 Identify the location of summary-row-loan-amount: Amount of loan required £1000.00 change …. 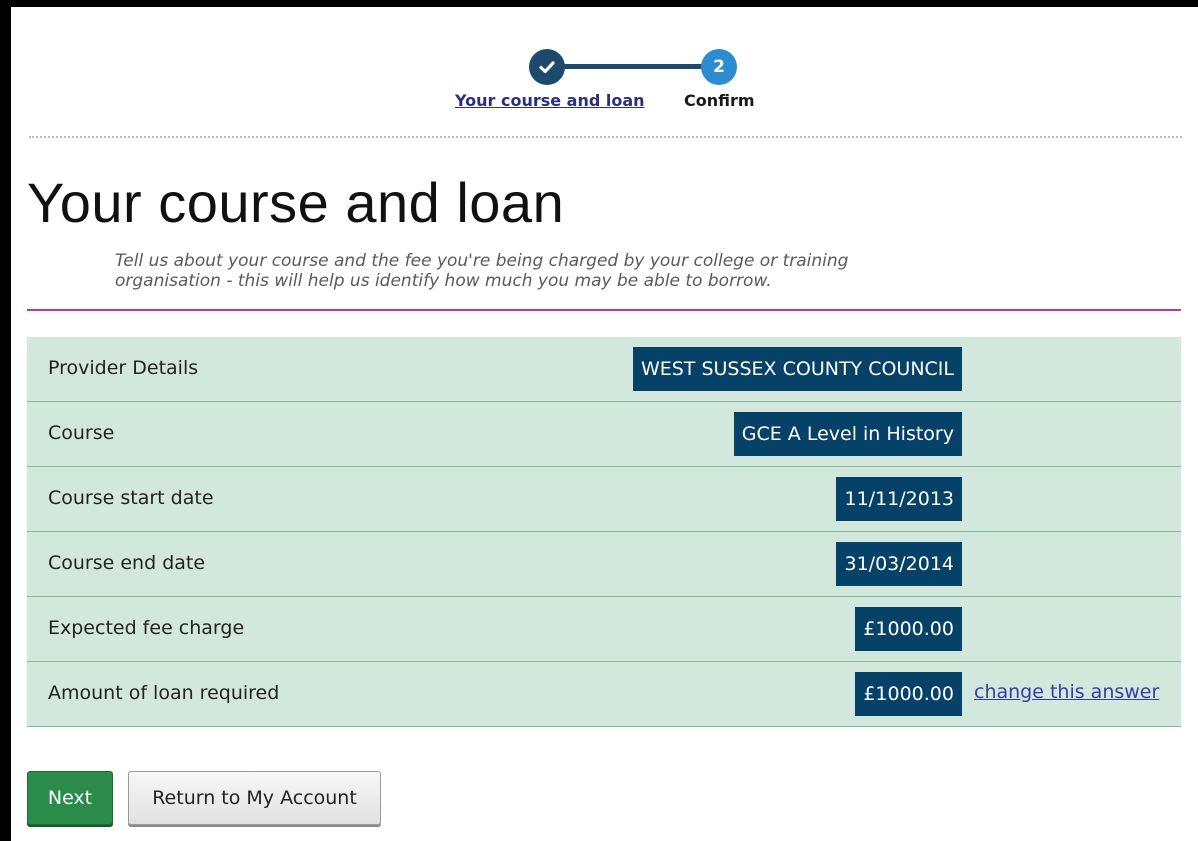
(604, 694).